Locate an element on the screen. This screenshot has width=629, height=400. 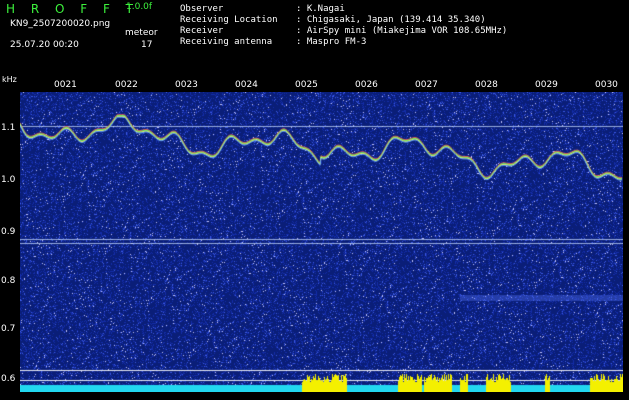
time-tick-label: 0025 is located at coordinates (306, 85).